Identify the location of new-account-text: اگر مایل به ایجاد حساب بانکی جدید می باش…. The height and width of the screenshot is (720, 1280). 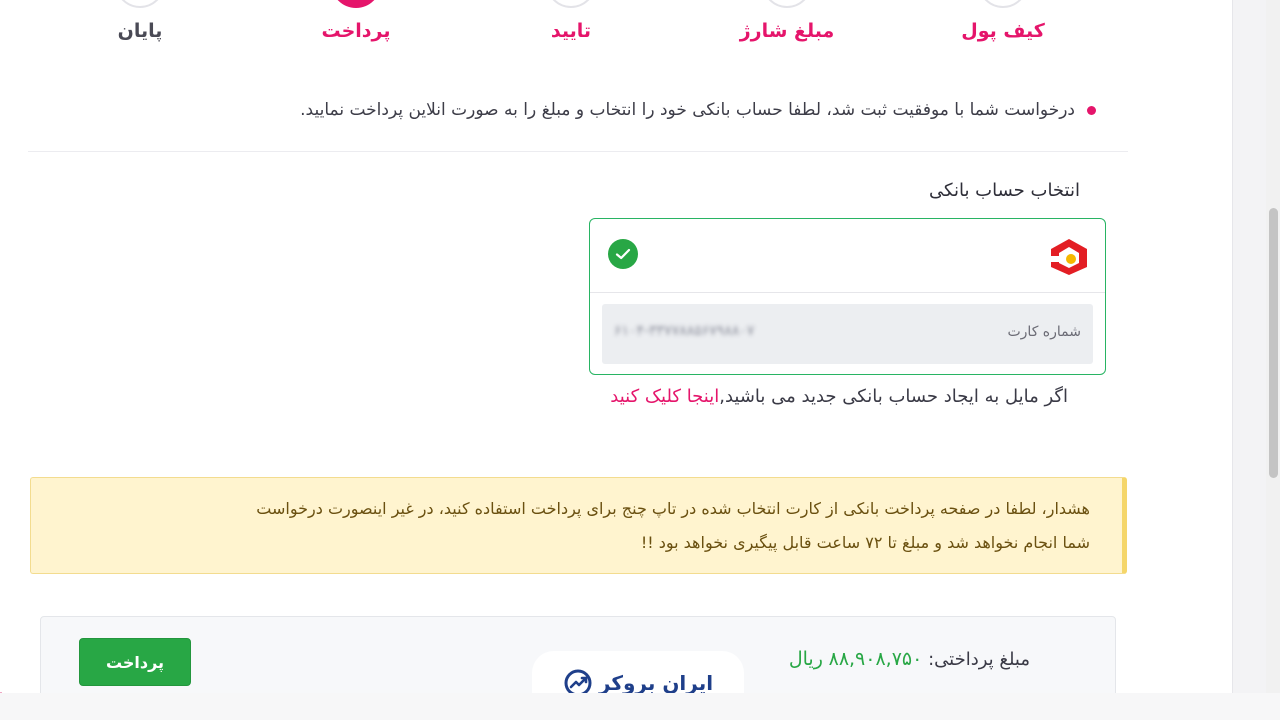
(893, 396).